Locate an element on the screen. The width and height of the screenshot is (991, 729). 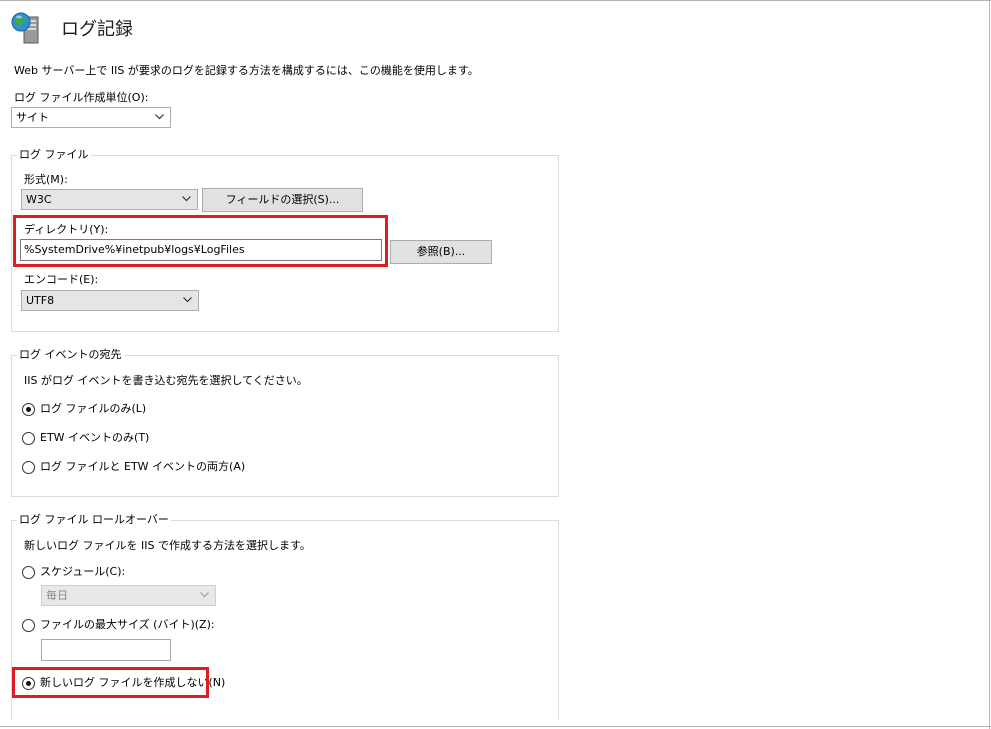
radio-log-file-only-label: ログ ファイルのみ(L) is located at coordinates (93, 409).